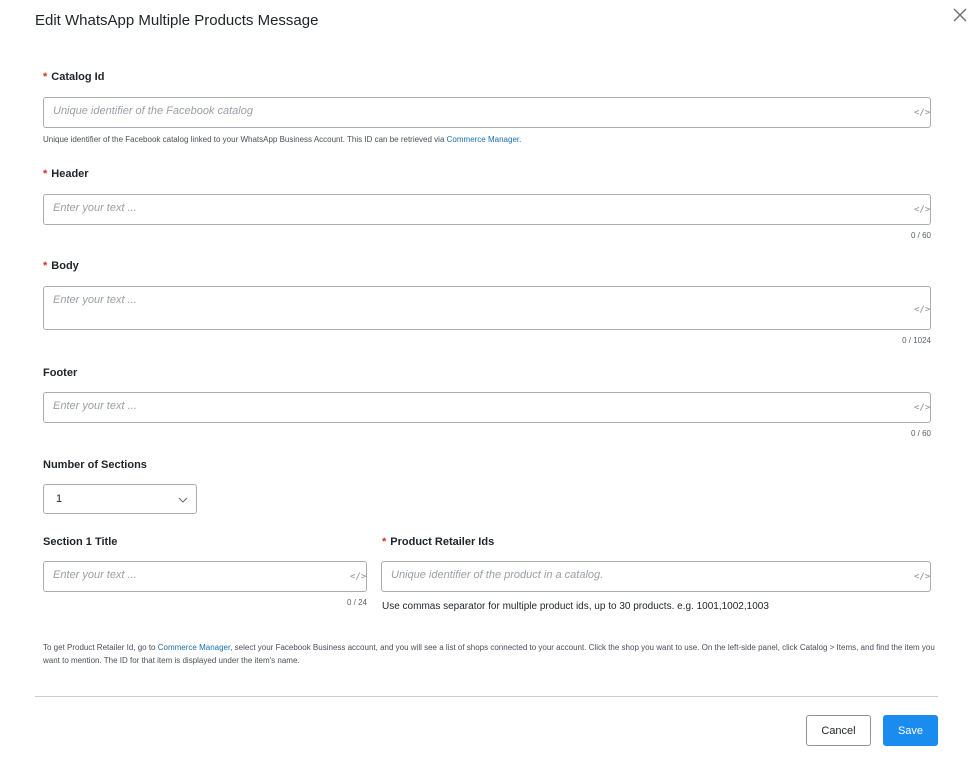 Image resolution: width=975 pixels, height=760 pixels. Describe the element at coordinates (356, 602) in the screenshot. I see `section-1-title-counter: 0 / 24` at that location.